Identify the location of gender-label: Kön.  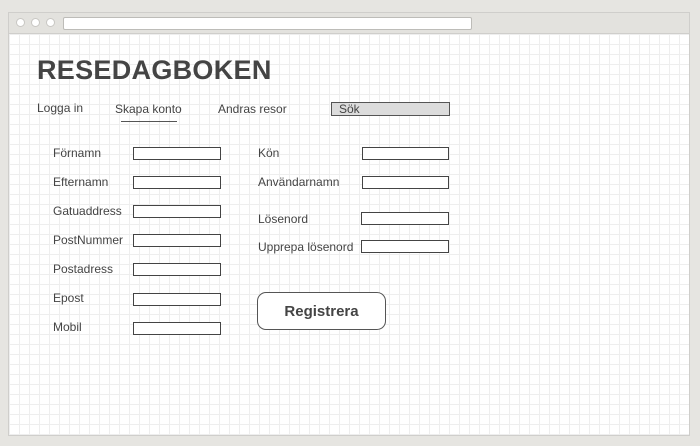
(269, 153).